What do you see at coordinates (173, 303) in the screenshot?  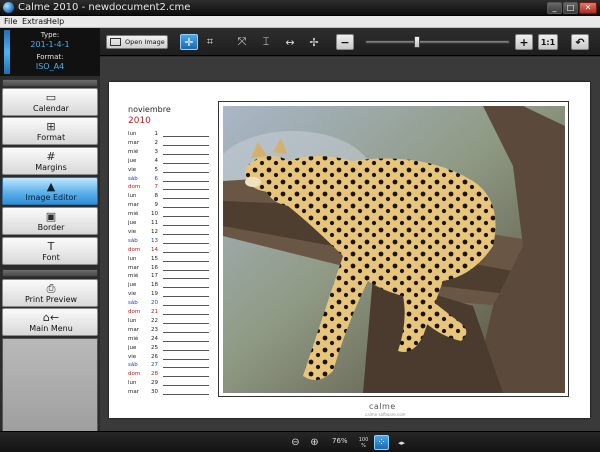 I see `day-row: sáb 20` at bounding box center [173, 303].